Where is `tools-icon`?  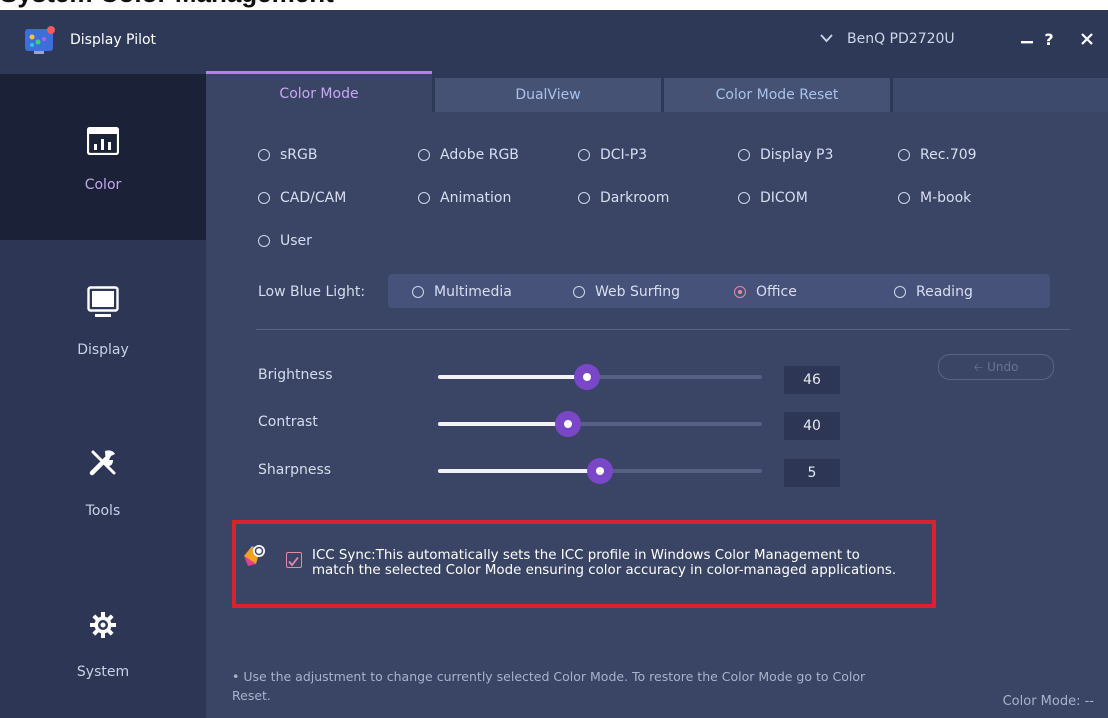
tools-icon is located at coordinates (102, 463).